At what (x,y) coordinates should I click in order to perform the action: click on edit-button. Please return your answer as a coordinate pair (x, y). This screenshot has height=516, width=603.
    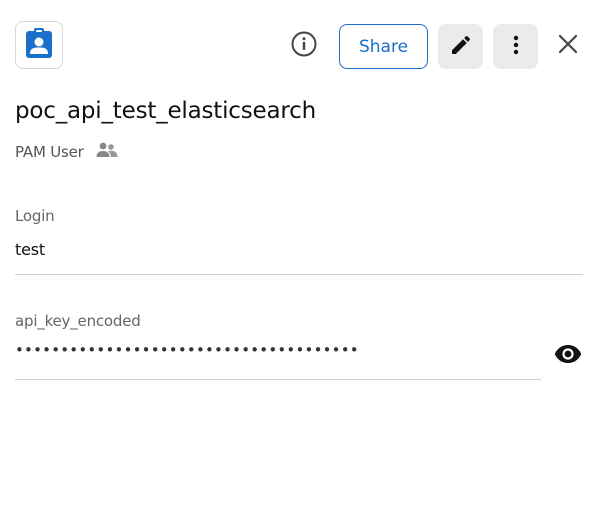
    Looking at the image, I should click on (460, 46).